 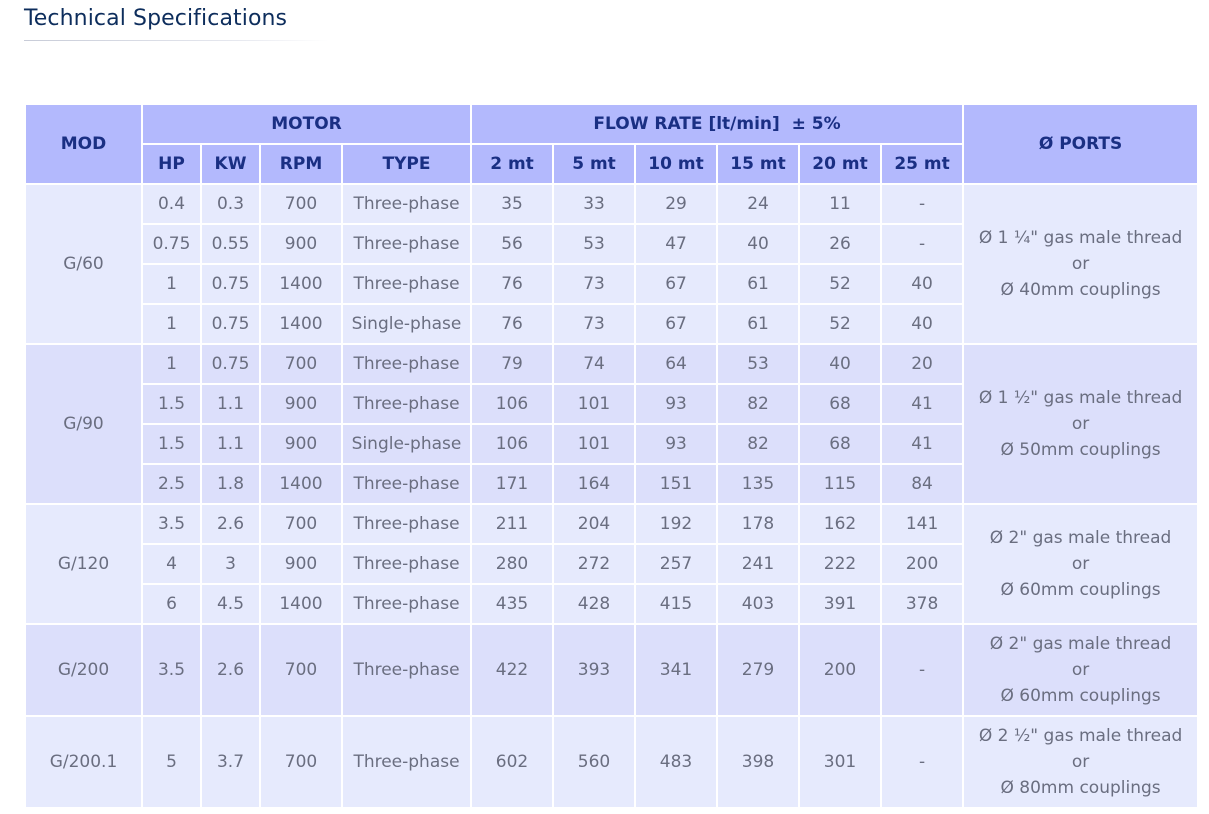 What do you see at coordinates (594, 524) in the screenshot?
I see `flow-rate-cell: 204` at bounding box center [594, 524].